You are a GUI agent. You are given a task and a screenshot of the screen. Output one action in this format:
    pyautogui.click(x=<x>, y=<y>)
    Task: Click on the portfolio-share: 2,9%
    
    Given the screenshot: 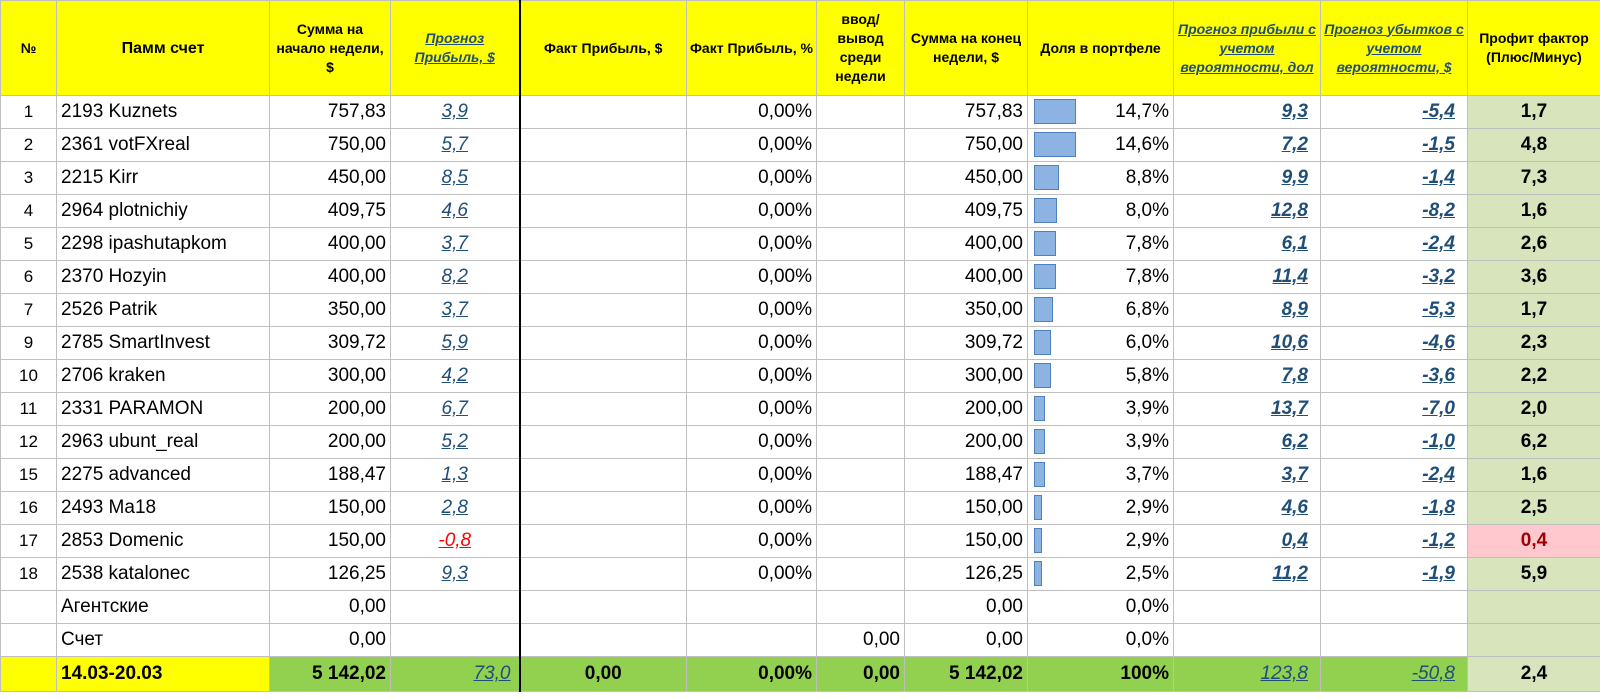 What is the action you would take?
    pyautogui.click(x=1100, y=508)
    